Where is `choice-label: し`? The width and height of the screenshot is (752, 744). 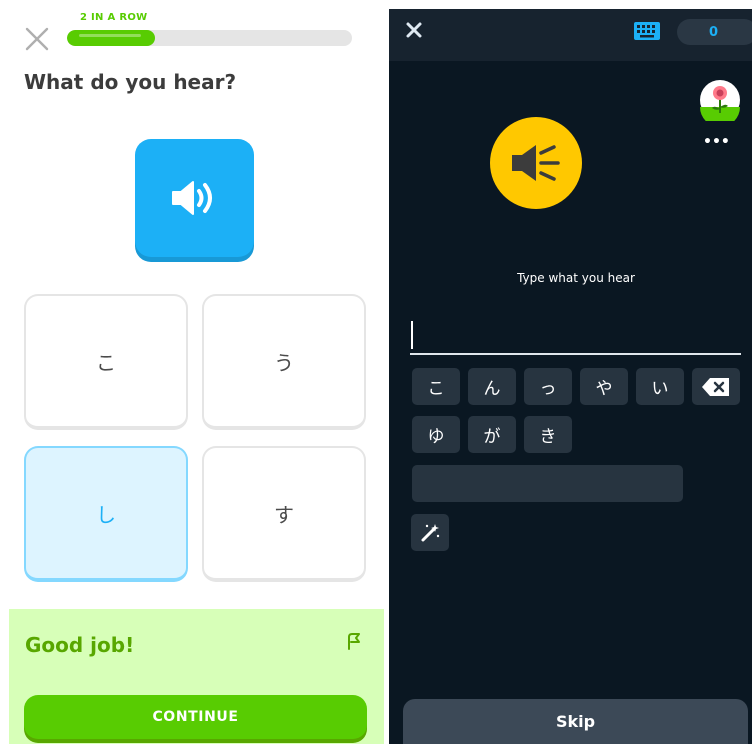
choice-label: し is located at coordinates (106, 514).